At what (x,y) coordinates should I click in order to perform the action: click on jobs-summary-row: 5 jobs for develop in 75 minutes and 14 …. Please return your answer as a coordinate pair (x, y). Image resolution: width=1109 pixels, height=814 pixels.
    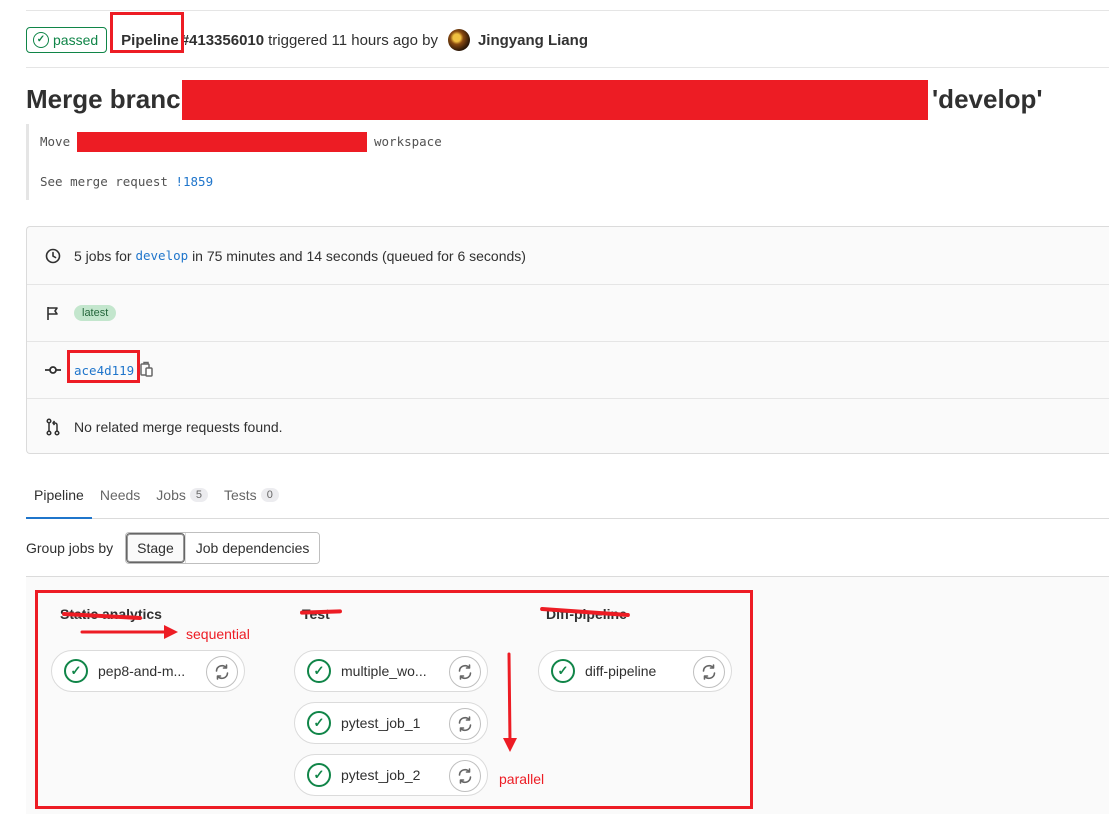
    Looking at the image, I should click on (568, 255).